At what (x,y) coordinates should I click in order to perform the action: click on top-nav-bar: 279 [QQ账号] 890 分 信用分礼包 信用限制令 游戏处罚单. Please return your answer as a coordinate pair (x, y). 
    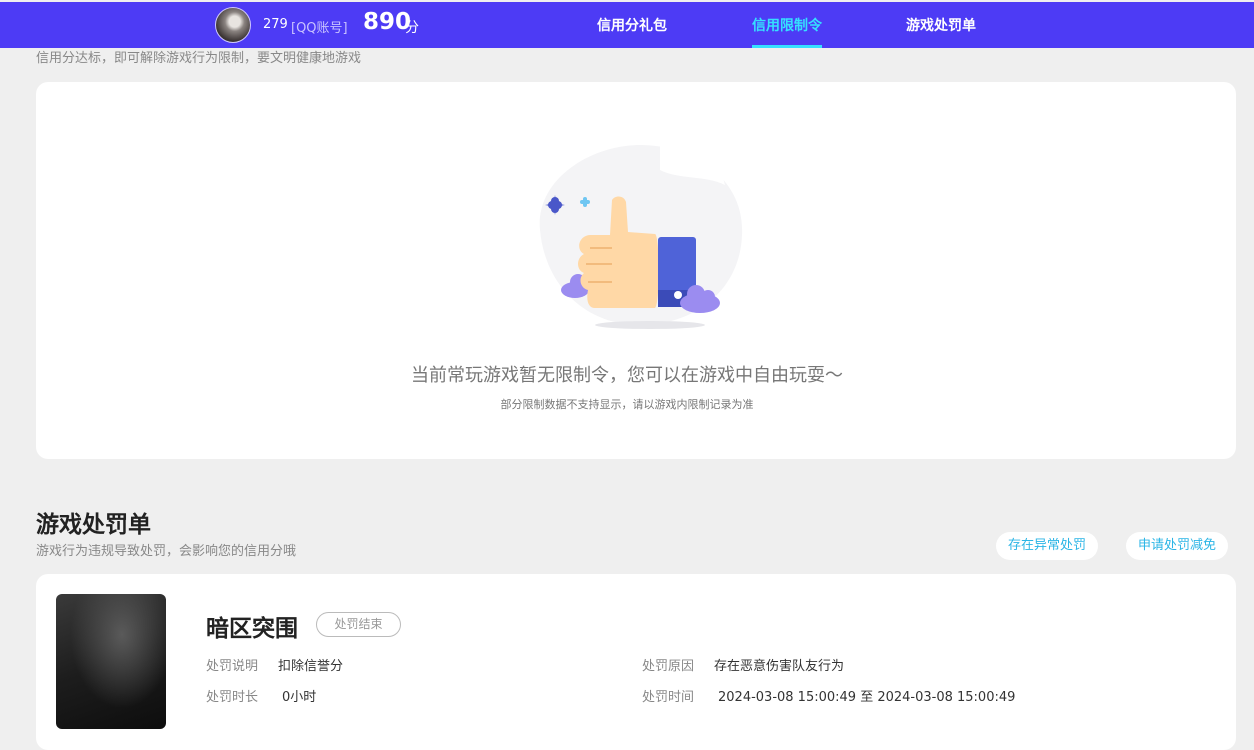
    Looking at the image, I should click on (627, 25).